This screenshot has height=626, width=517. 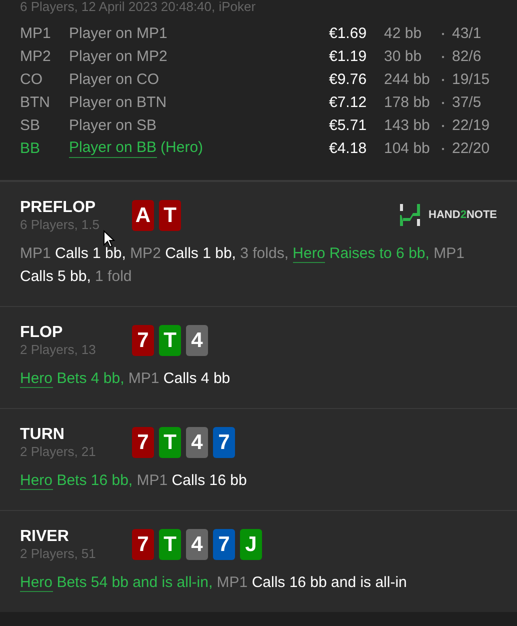 I want to click on stack-amount: €4.18, so click(x=348, y=148).